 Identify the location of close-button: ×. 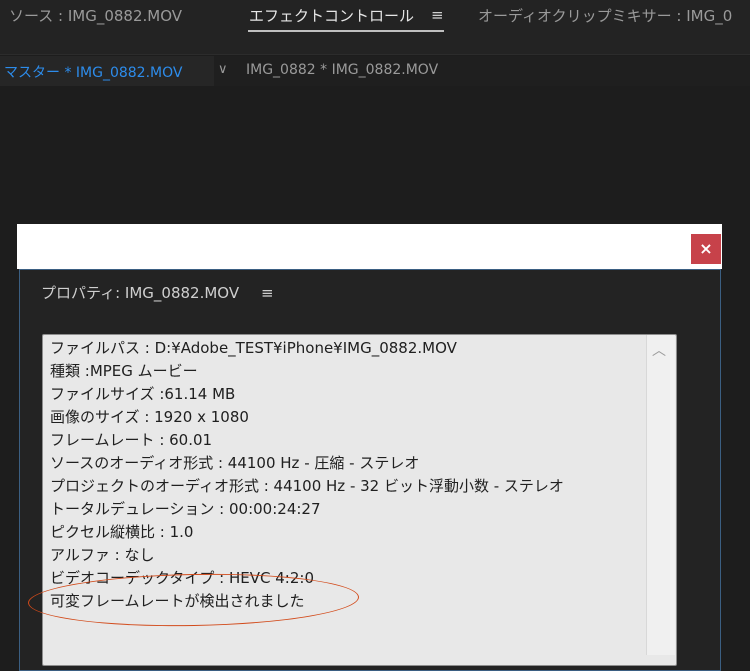
(706, 249).